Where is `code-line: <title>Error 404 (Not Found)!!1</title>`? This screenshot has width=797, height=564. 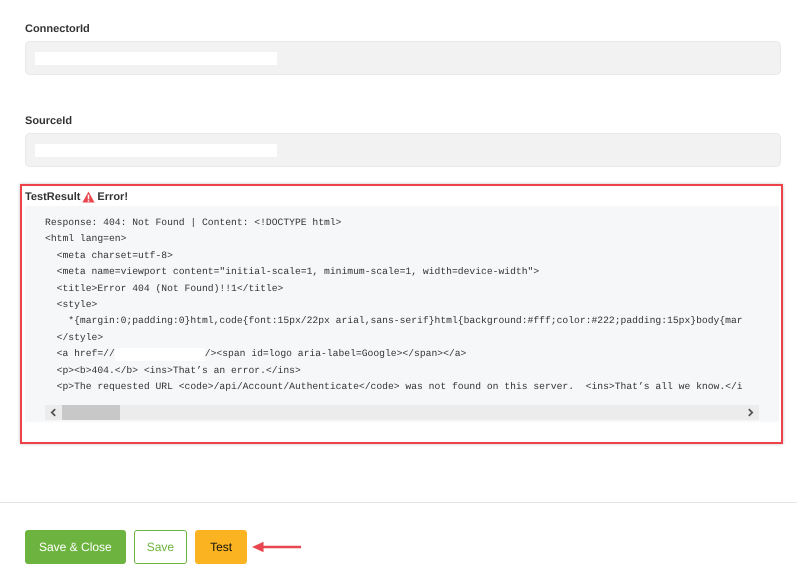
code-line: <title>Error 404 (Not Found)!!1</title> is located at coordinates (170, 289).